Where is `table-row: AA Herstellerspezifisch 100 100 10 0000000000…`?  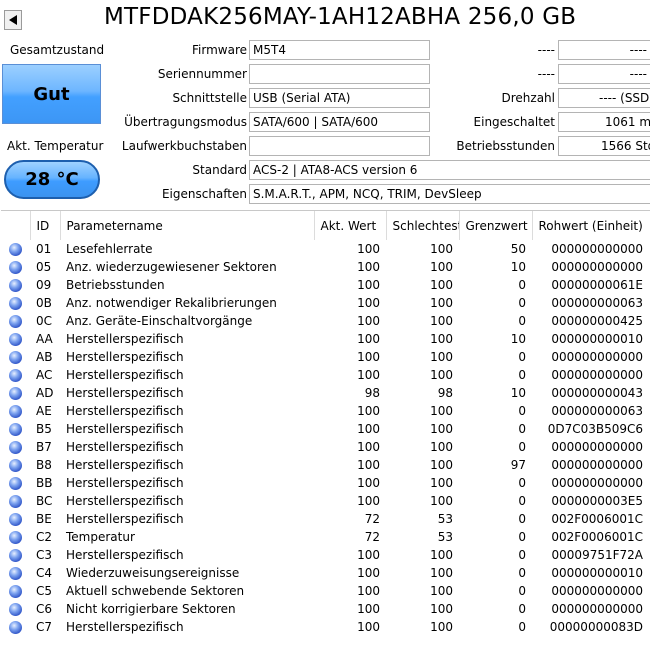
table-row: AA Herstellerspezifisch 100 100 10 0000000000… is located at coordinates (325, 339).